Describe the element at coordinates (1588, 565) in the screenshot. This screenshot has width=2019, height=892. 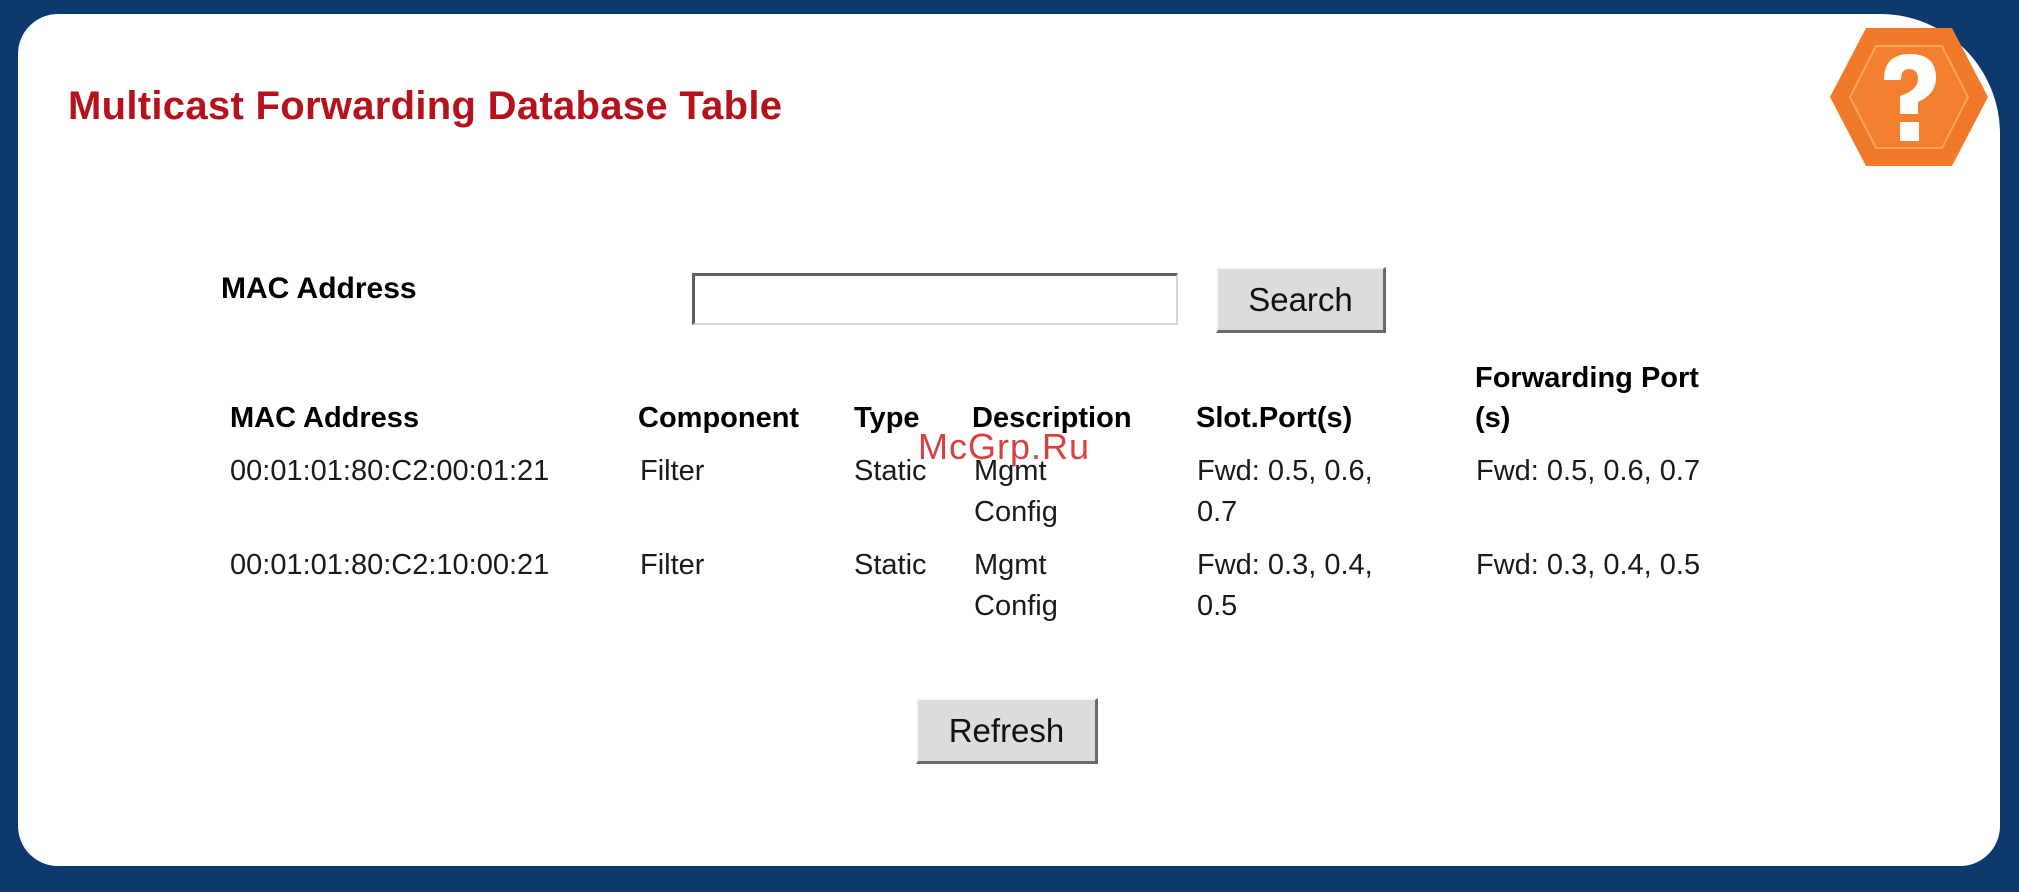
I see `table-row-2-forwarding-port: Fwd: 0.3, 0.4, 0.5` at that location.